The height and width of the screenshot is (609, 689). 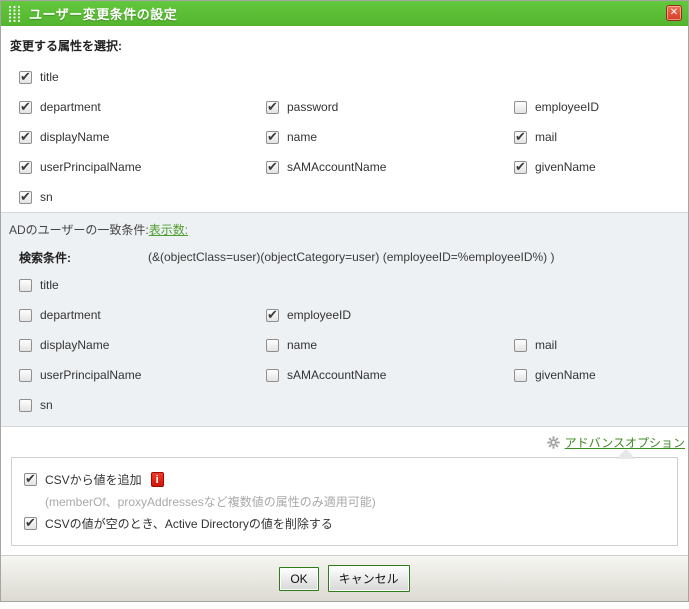 I want to click on attributes-row-5: sn, so click(x=344, y=197).